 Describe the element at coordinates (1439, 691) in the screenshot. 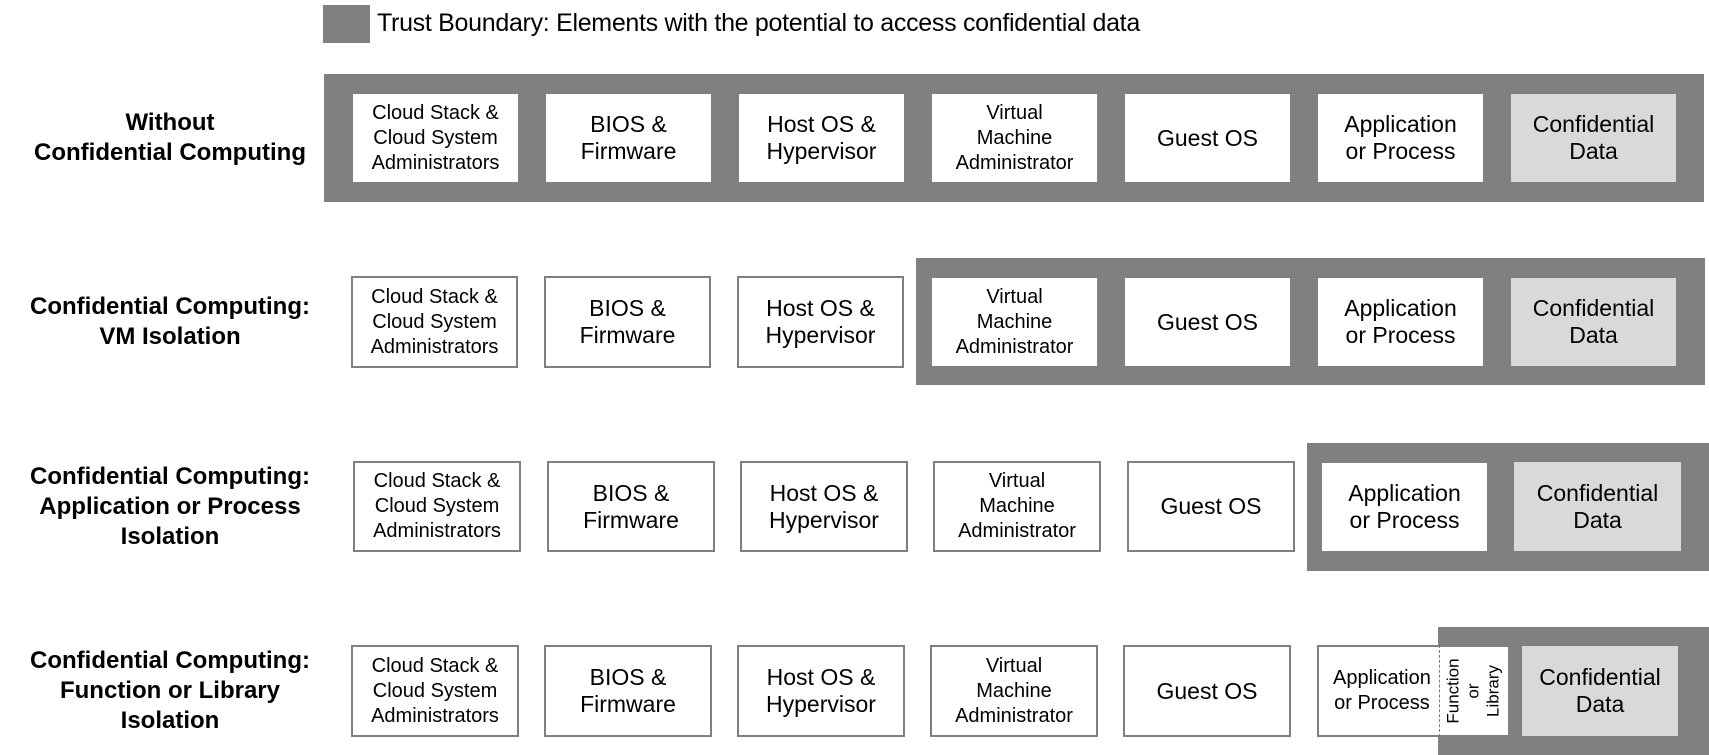

I see `function-boundary-dashed-line` at that location.